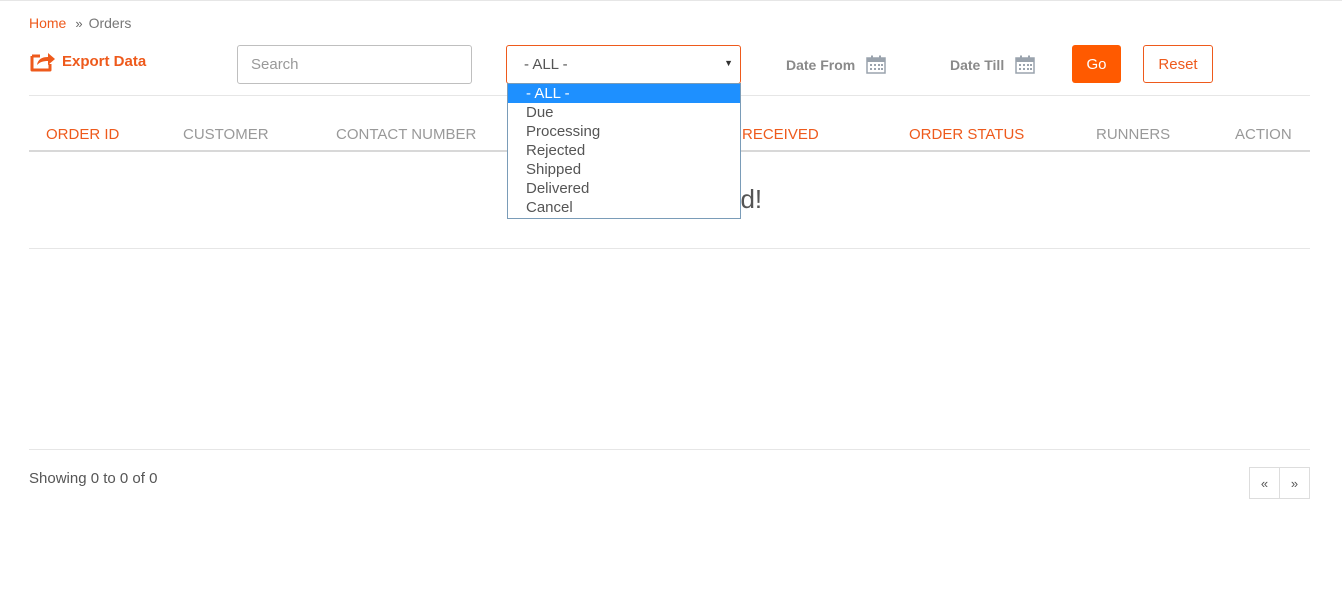 The height and width of the screenshot is (611, 1342). I want to click on status-option: Processing, so click(624, 131).